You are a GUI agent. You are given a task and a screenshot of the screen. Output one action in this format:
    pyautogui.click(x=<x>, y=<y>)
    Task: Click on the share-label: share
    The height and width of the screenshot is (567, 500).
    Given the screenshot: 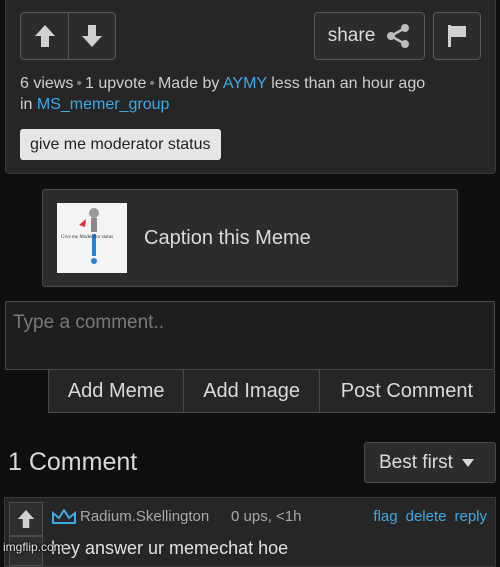 What is the action you would take?
    pyautogui.click(x=351, y=35)
    